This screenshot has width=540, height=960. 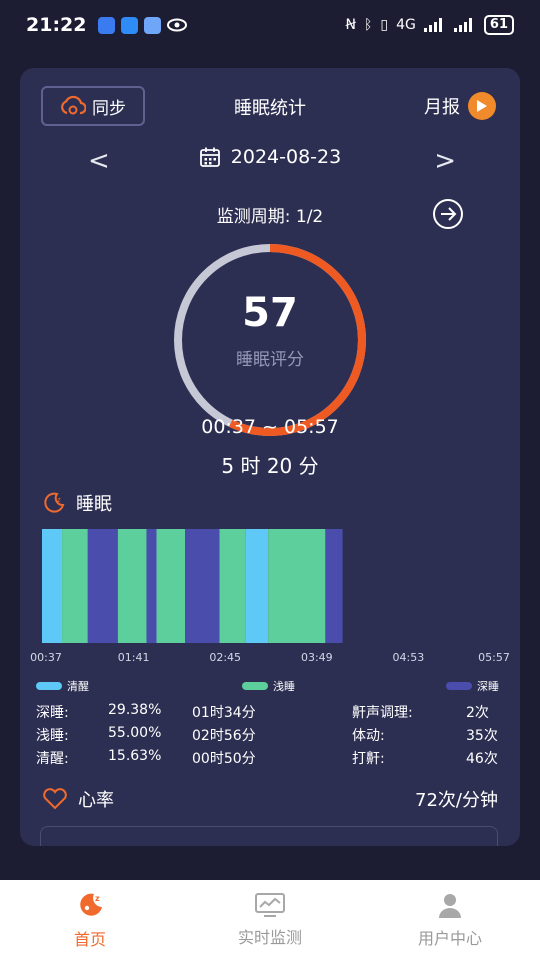 What do you see at coordinates (46, 657) in the screenshot?
I see `axis-tick-label: 00:37` at bounding box center [46, 657].